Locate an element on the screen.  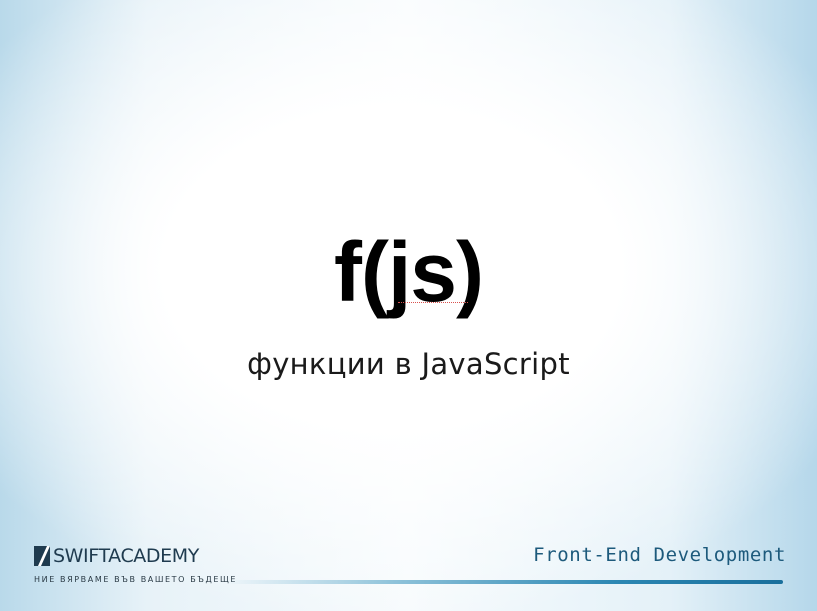
footer-accent-line is located at coordinates (504, 582).